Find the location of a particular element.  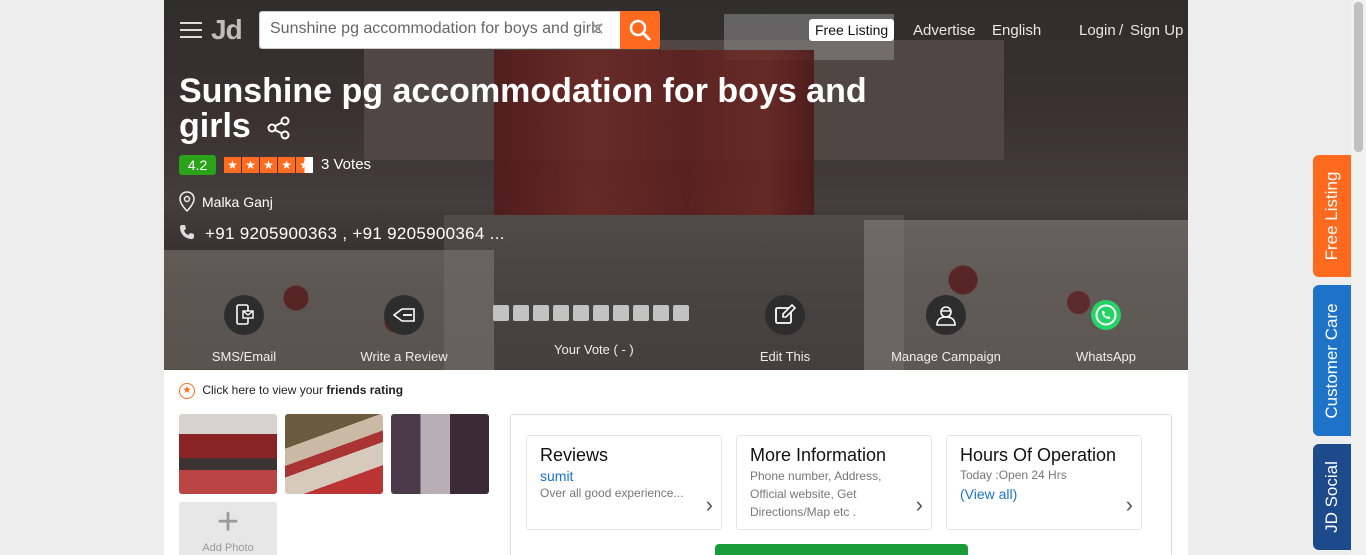

hours-view-all: (View all) is located at coordinates (988, 494).